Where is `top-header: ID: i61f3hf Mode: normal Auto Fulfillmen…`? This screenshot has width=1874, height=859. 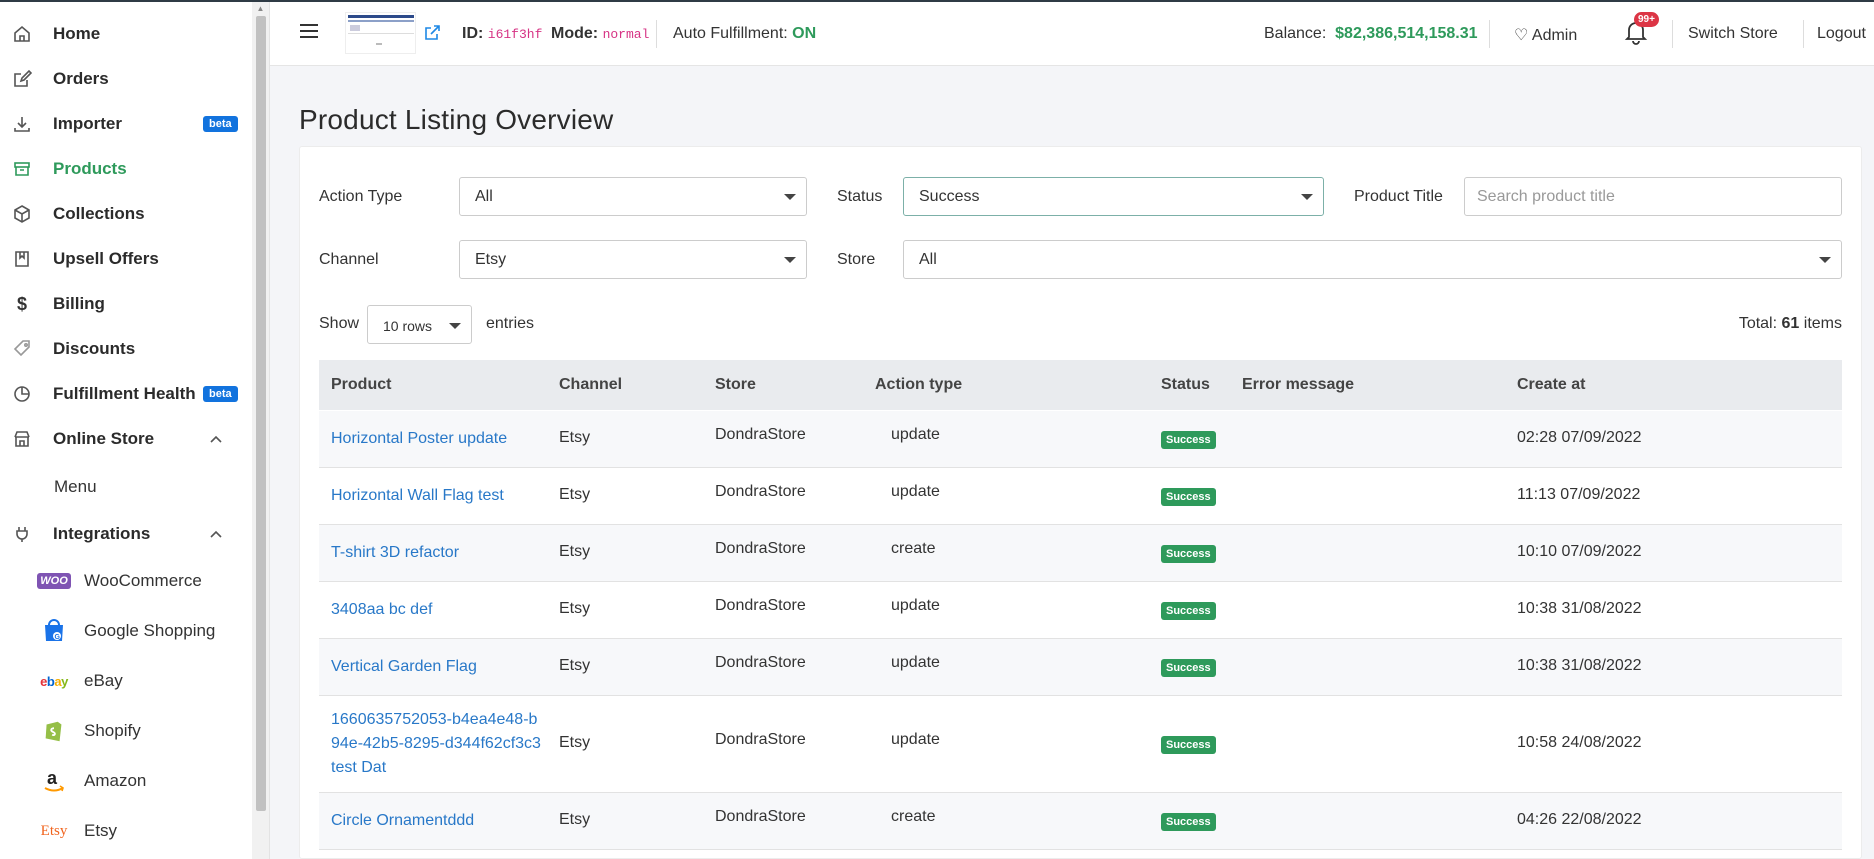 top-header: ID: i61f3hf Mode: normal Auto Fulfillmen… is located at coordinates (1072, 34).